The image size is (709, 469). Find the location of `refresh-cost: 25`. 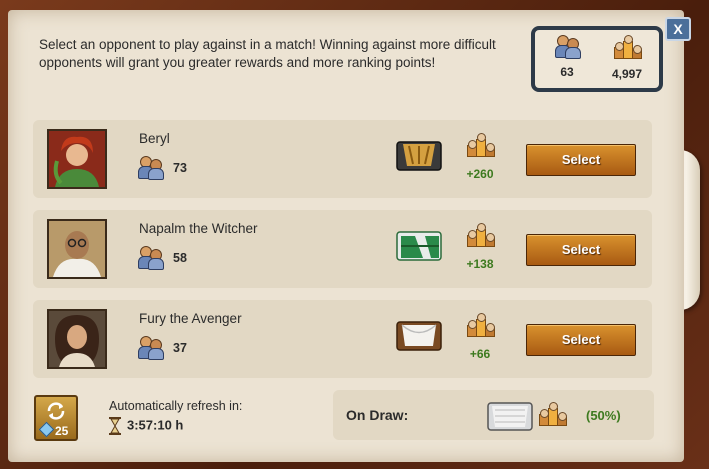

refresh-cost: 25 is located at coordinates (56, 429).